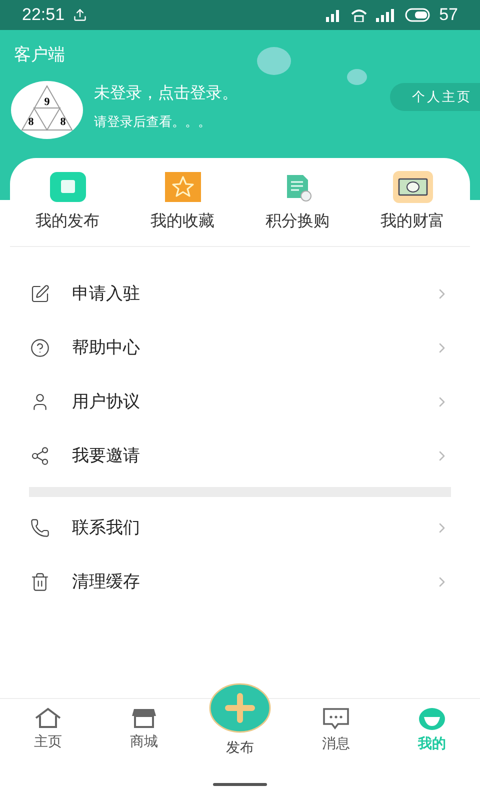 The width and height of the screenshot is (480, 800). What do you see at coordinates (448, 15) in the screenshot?
I see `battery-level: 57` at bounding box center [448, 15].